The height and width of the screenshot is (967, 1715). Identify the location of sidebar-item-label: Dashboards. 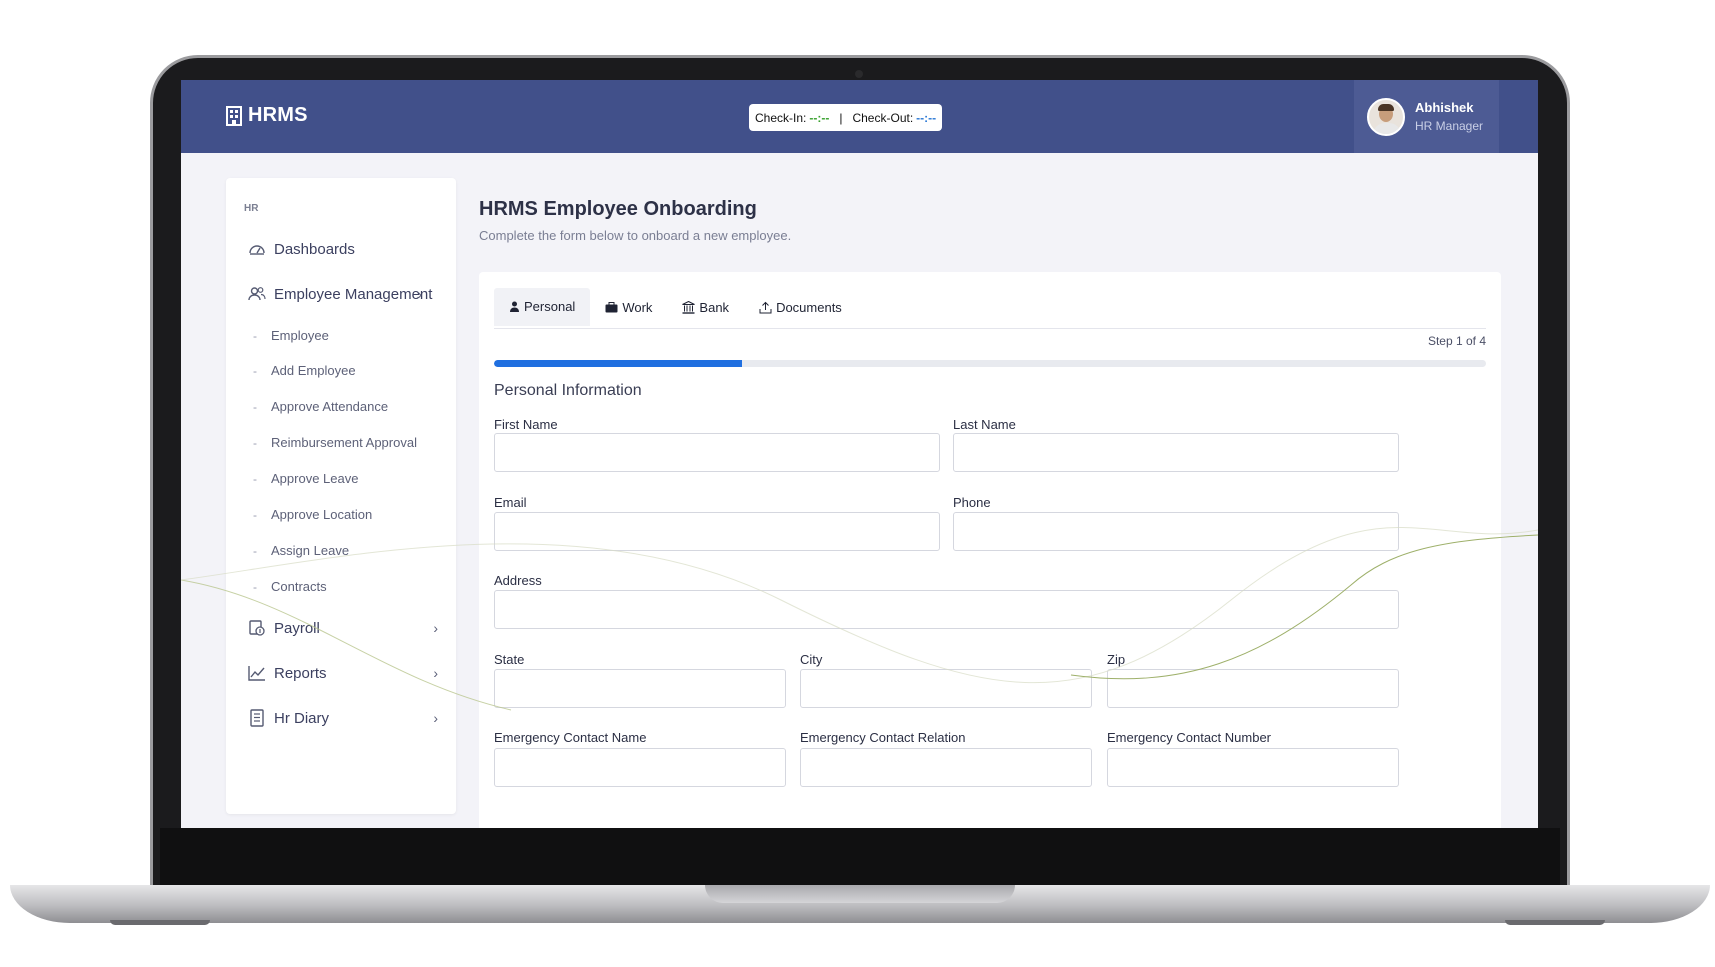
(314, 249).